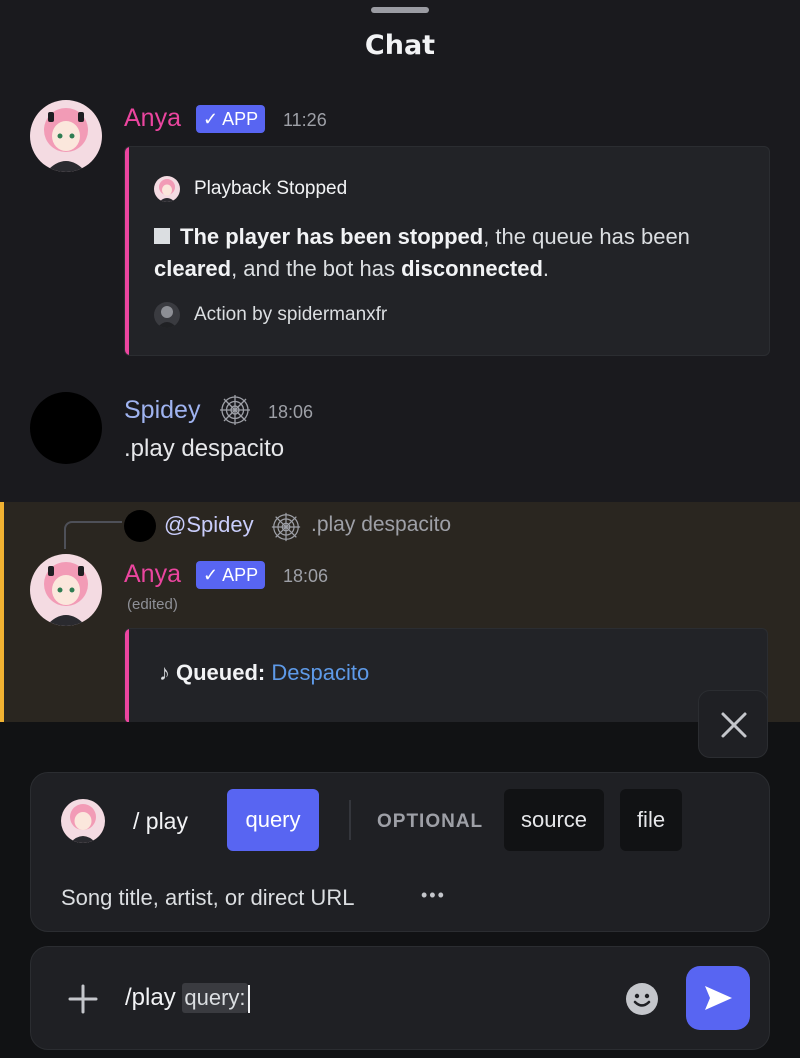 Image resolution: width=800 pixels, height=1058 pixels. Describe the element at coordinates (164, 672) in the screenshot. I see `music-note-icon: ♪` at that location.